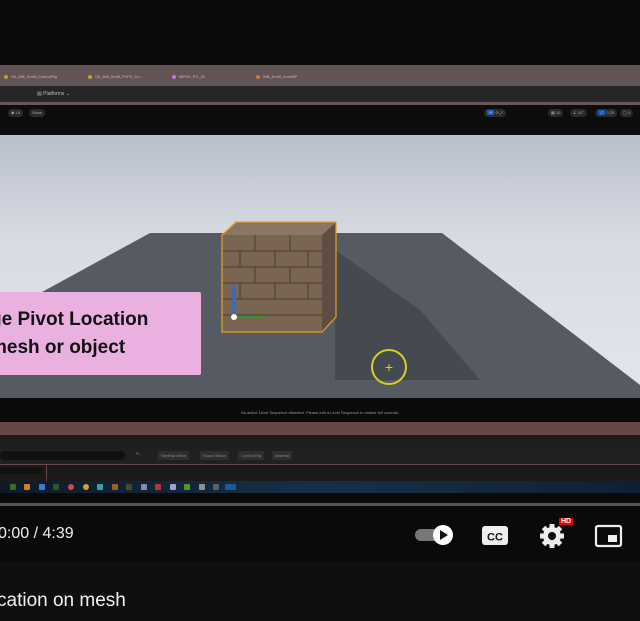  Describe the element at coordinates (279, 228) in the screenshot. I see `cube-top` at that location.